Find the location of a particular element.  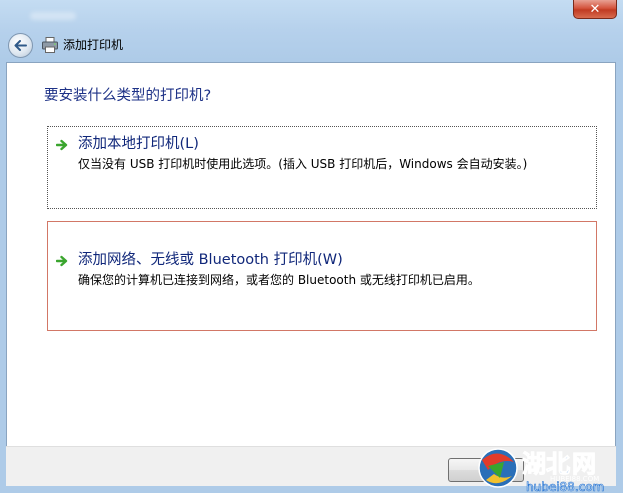

navigation-bar: 添加打印机 is located at coordinates (311, 46).